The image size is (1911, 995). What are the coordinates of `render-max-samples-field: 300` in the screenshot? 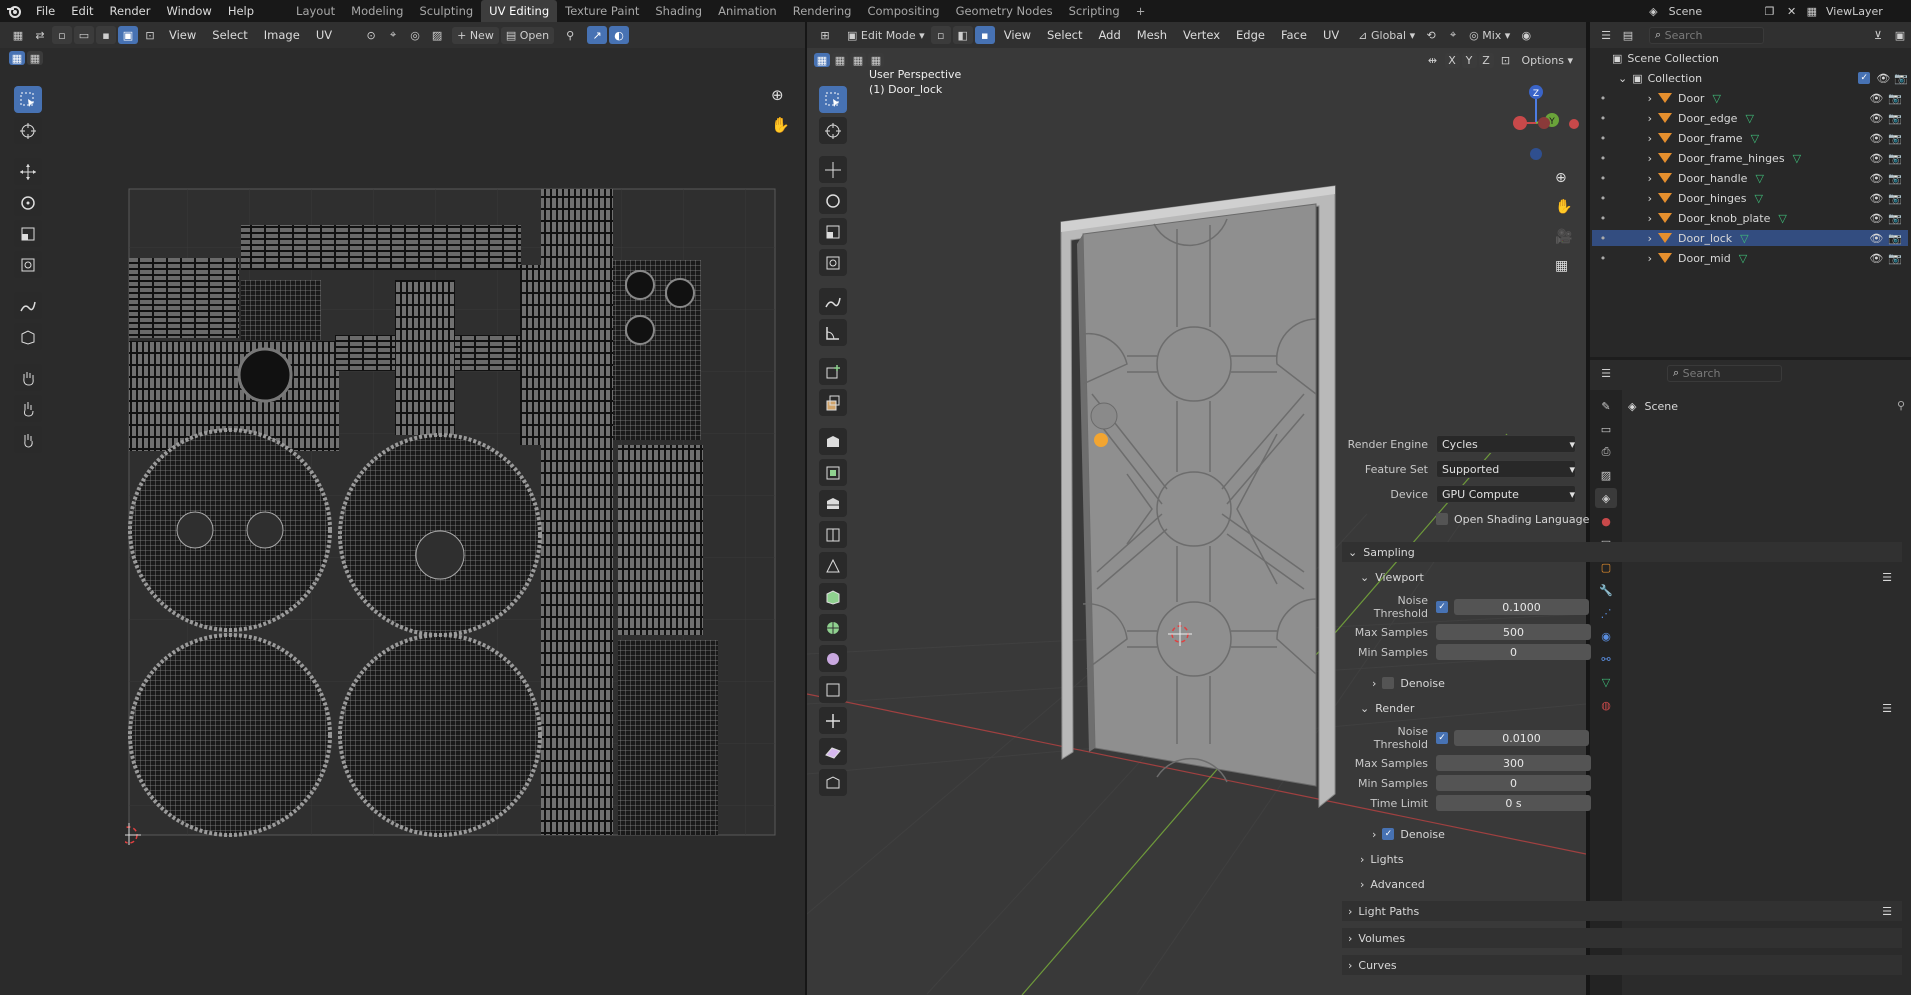 It's located at (1513, 763).